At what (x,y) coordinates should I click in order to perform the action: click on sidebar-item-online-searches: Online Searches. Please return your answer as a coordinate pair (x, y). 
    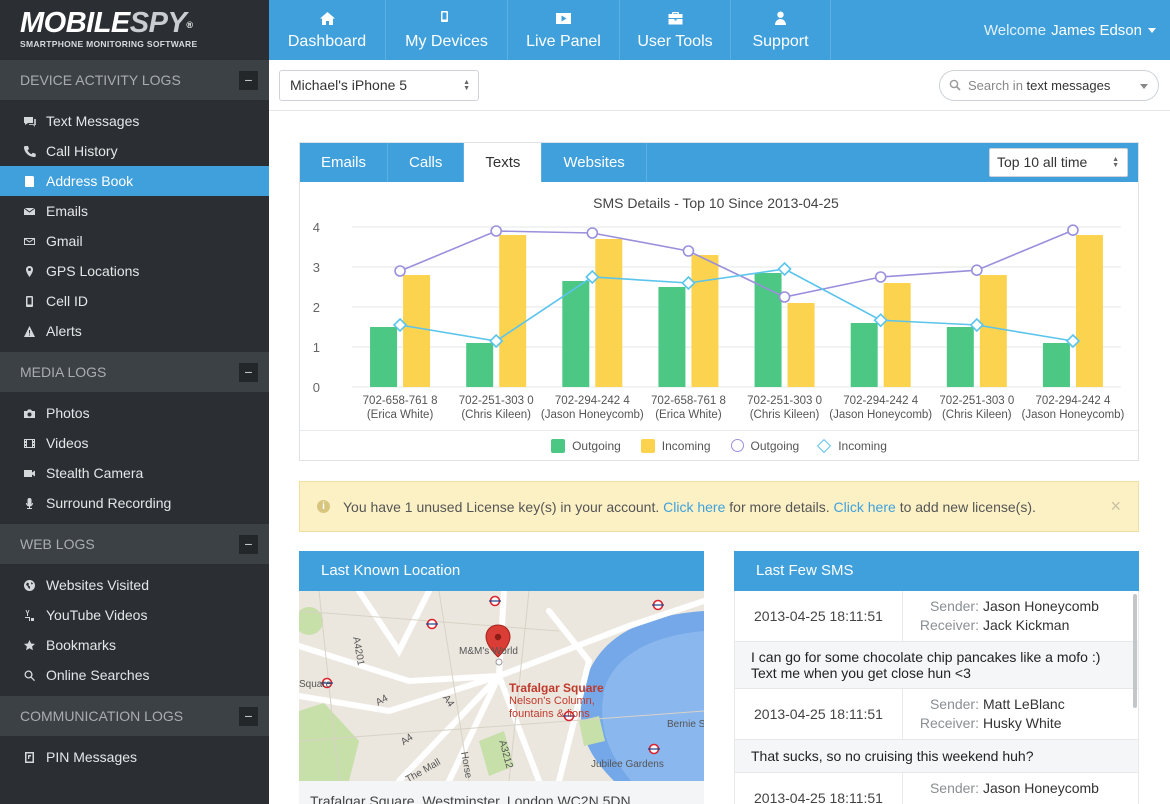
    Looking at the image, I should click on (134, 675).